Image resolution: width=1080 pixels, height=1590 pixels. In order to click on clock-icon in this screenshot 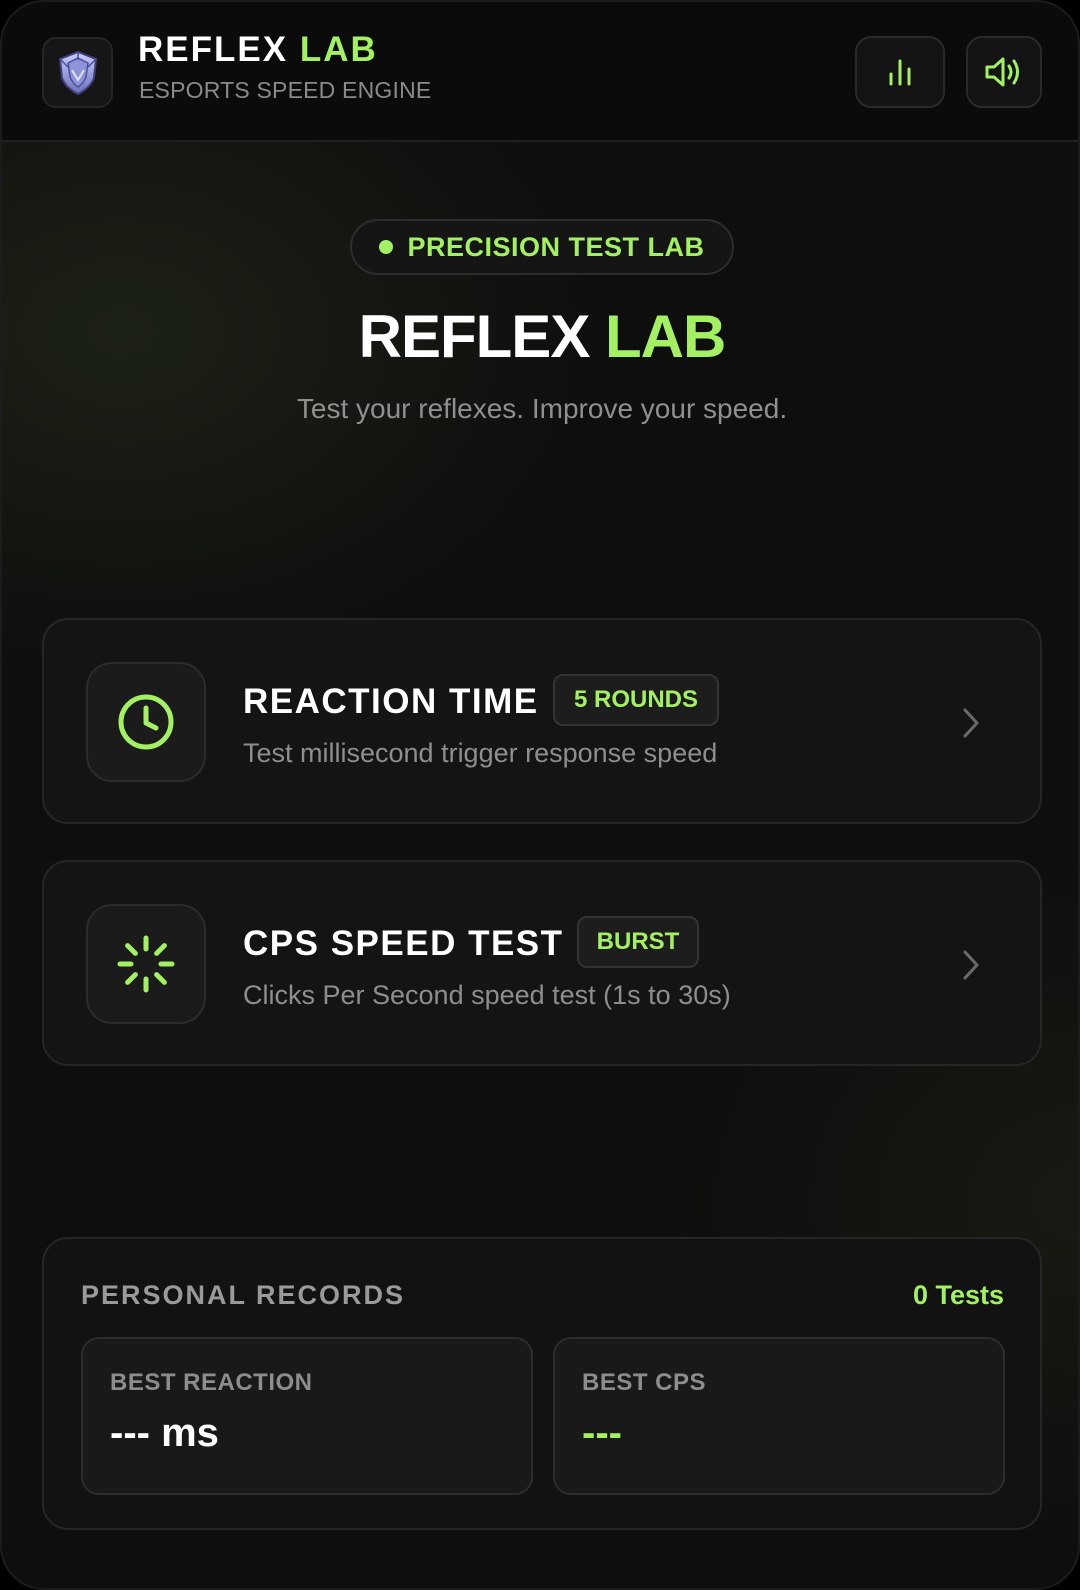, I will do `click(146, 722)`.